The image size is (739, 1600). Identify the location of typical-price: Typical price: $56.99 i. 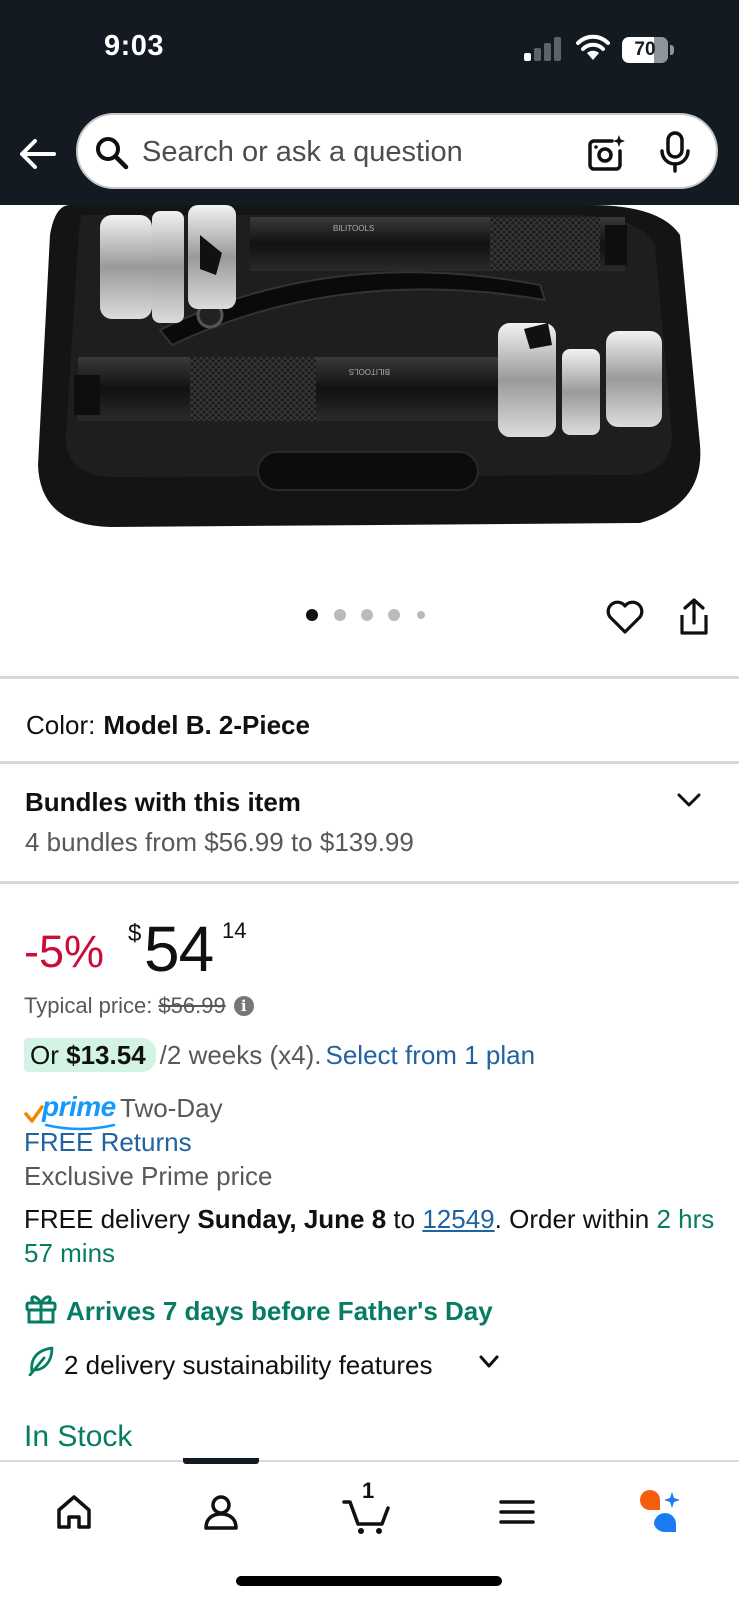
(139, 1006).